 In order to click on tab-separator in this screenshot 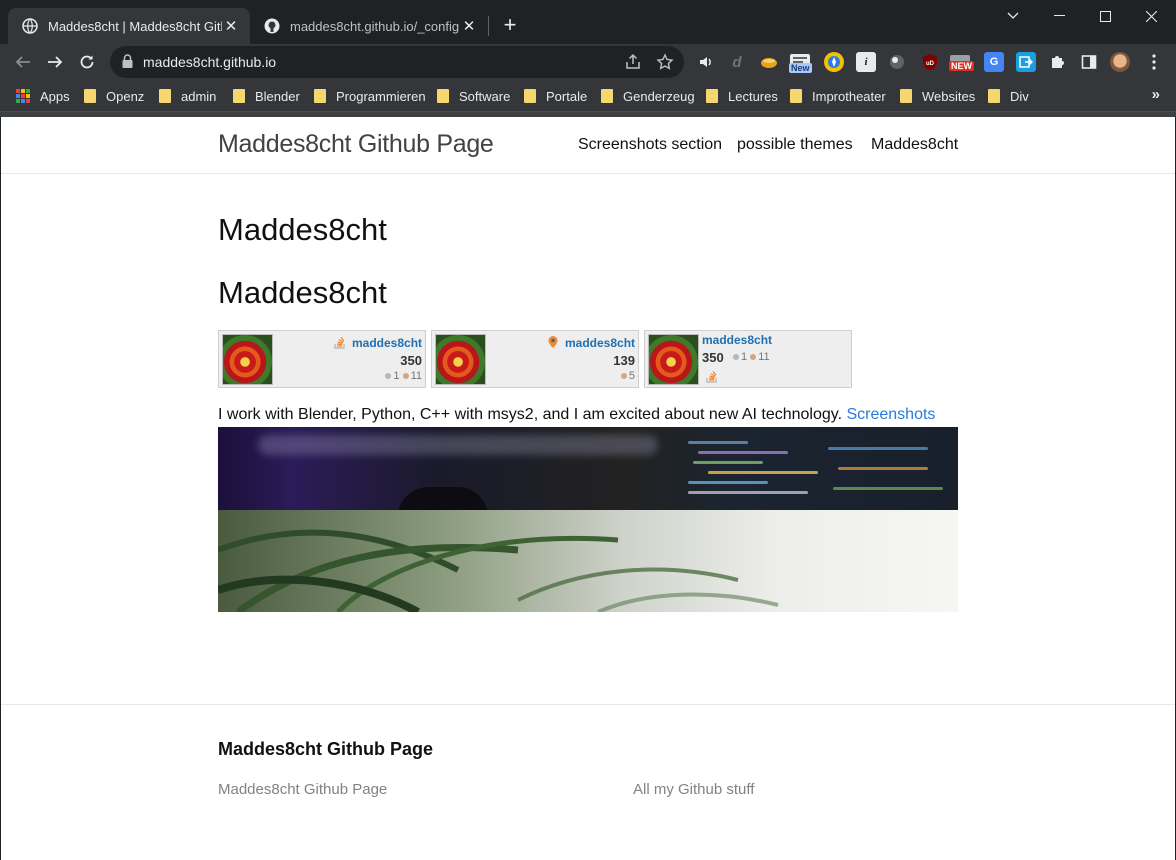, I will do `click(488, 26)`.